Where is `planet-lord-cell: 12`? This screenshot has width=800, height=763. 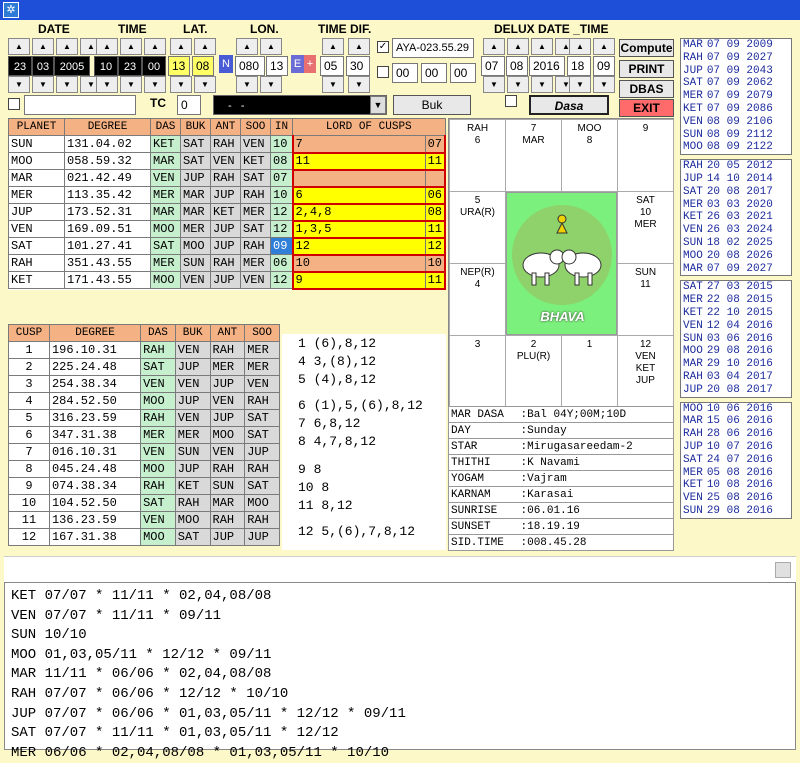
planet-lord-cell: 12 is located at coordinates (358, 246).